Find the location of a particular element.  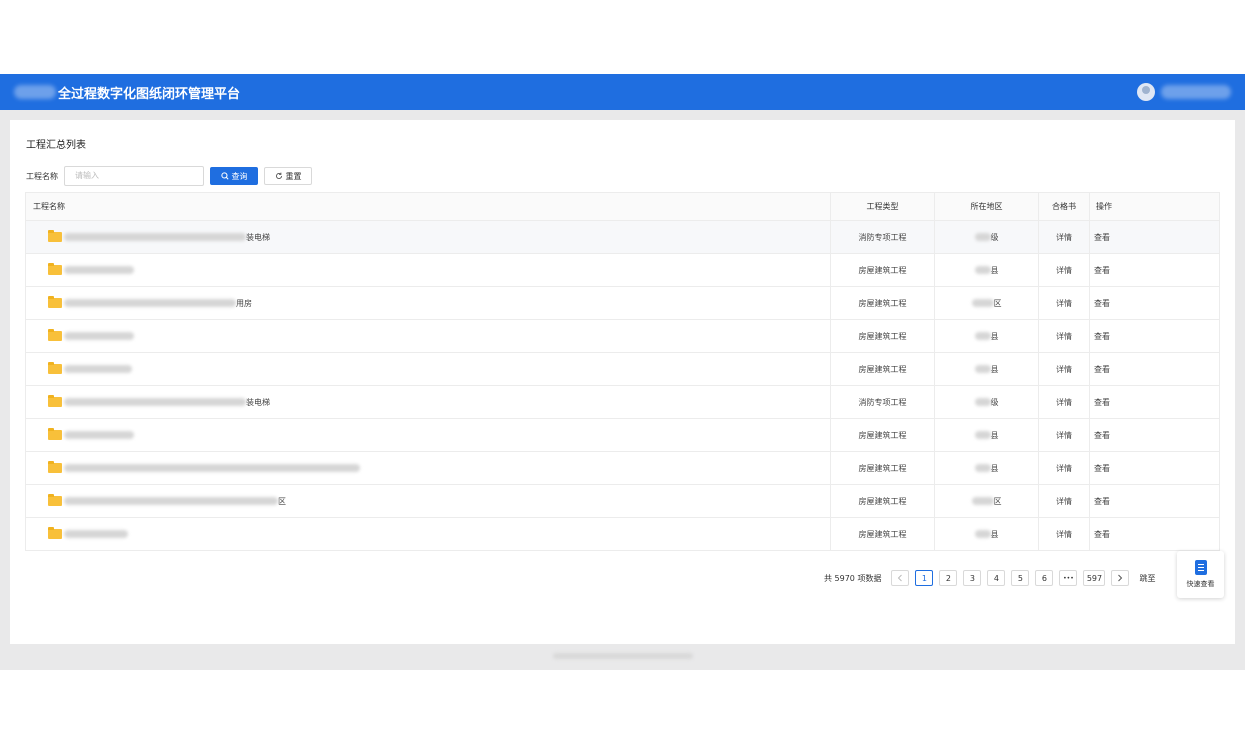

page-2: 2 is located at coordinates (948, 578).